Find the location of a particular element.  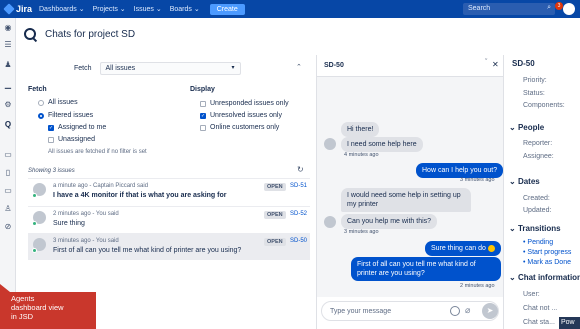

nav-boards: Boards ⌄ is located at coordinates (185, 9).